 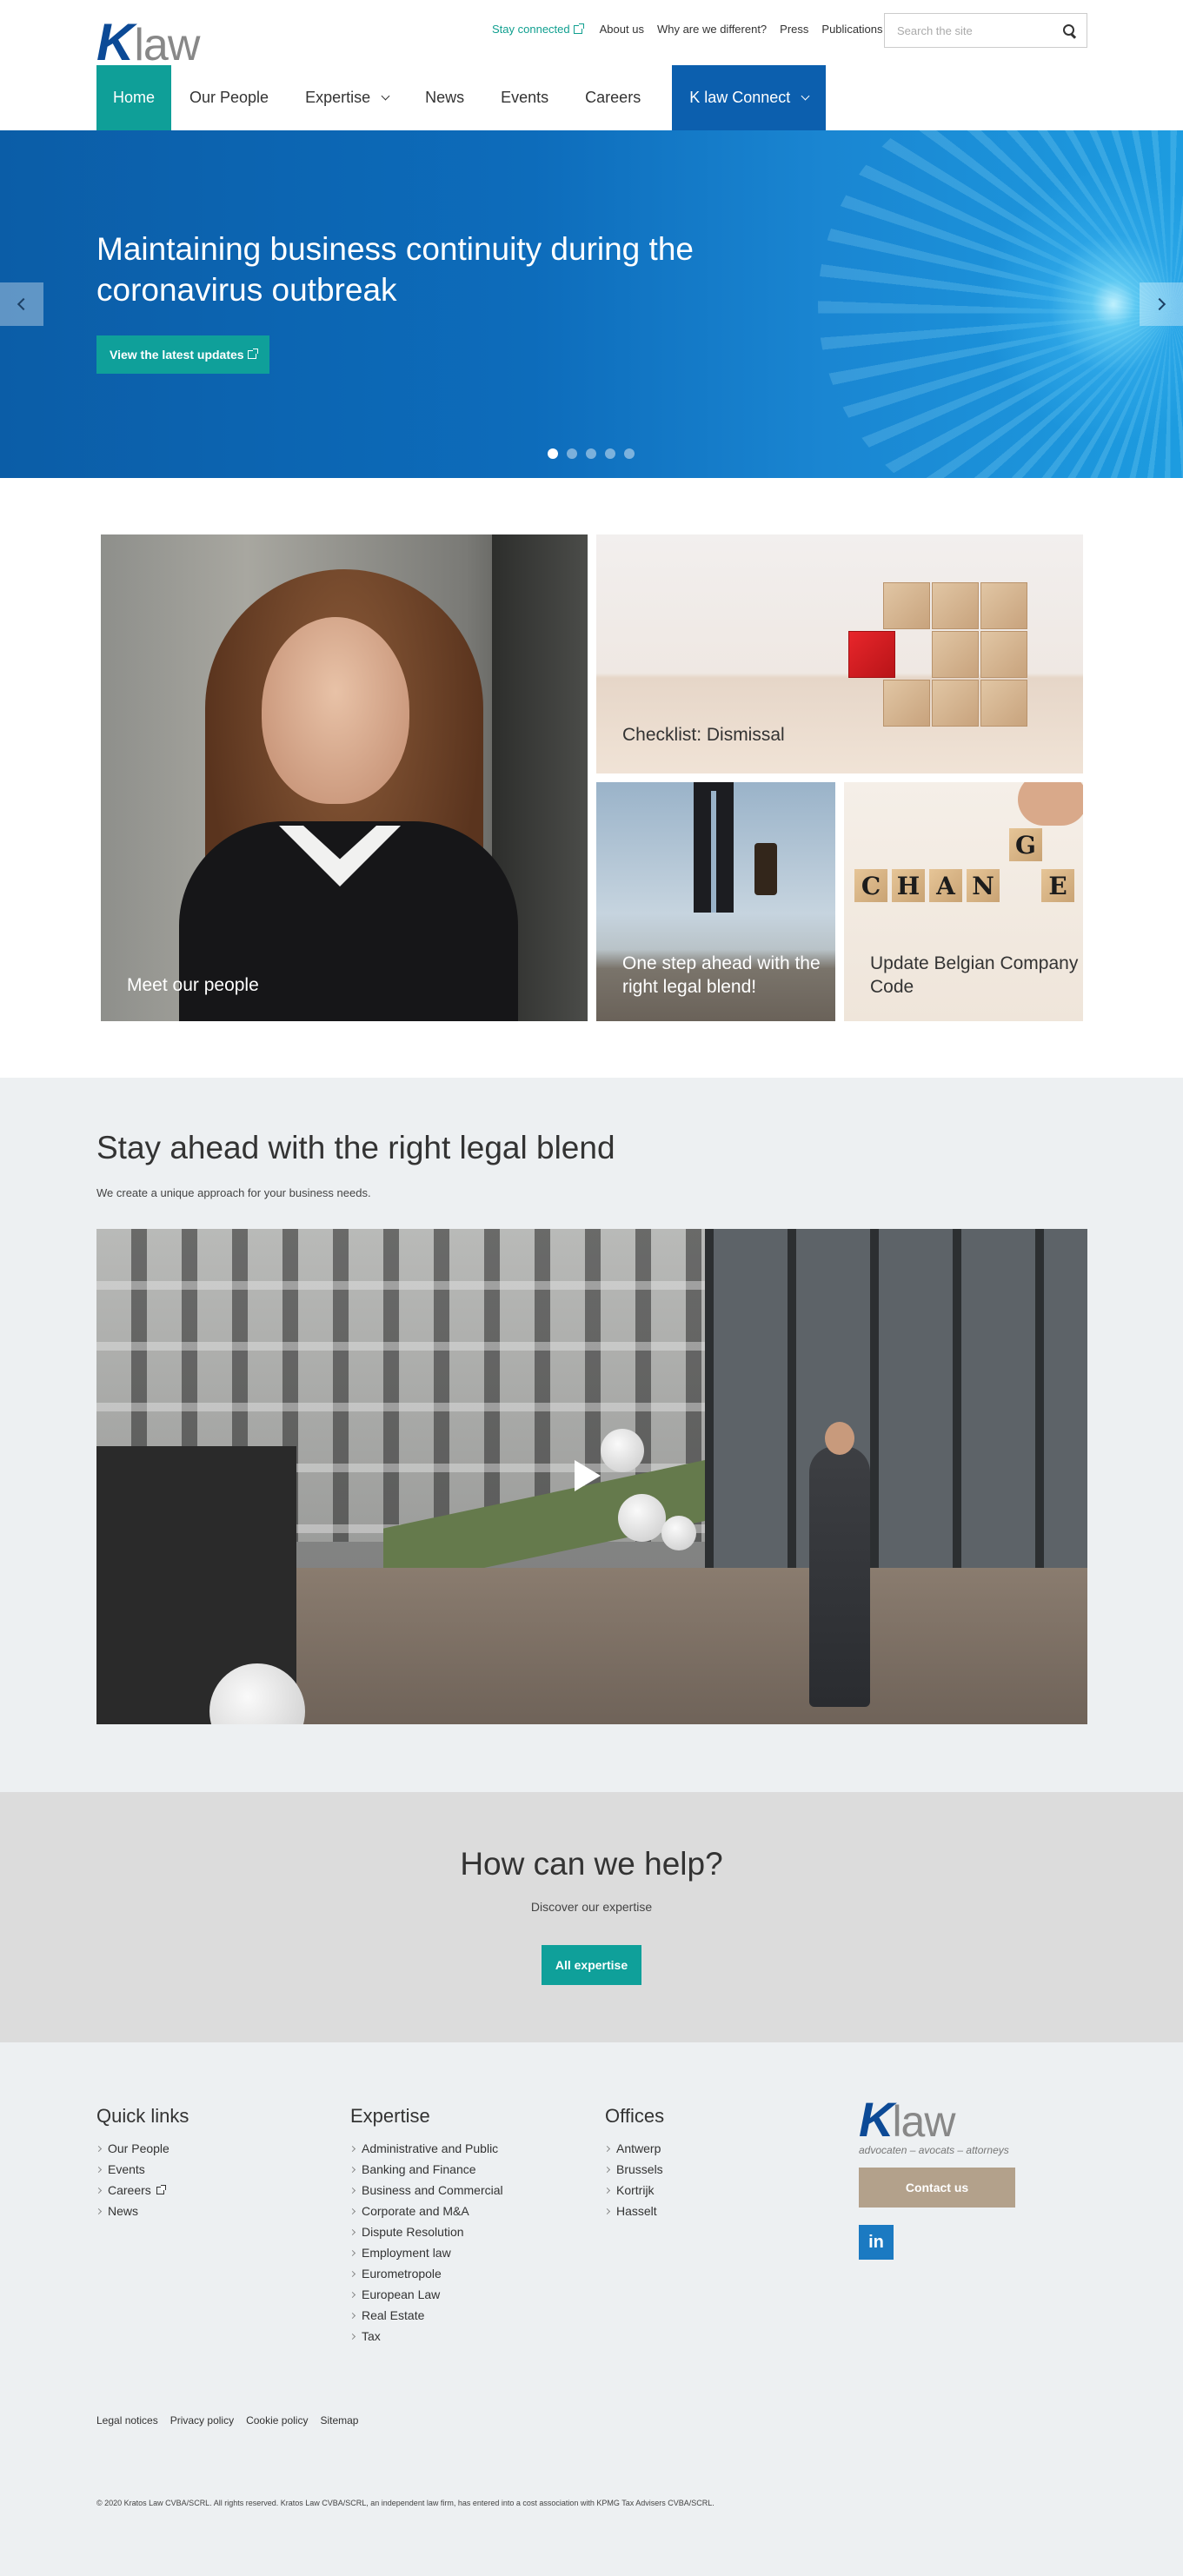 I want to click on offices-list: Antwerp Brussels Kortrijk Hasselt, so click(x=633, y=2179).